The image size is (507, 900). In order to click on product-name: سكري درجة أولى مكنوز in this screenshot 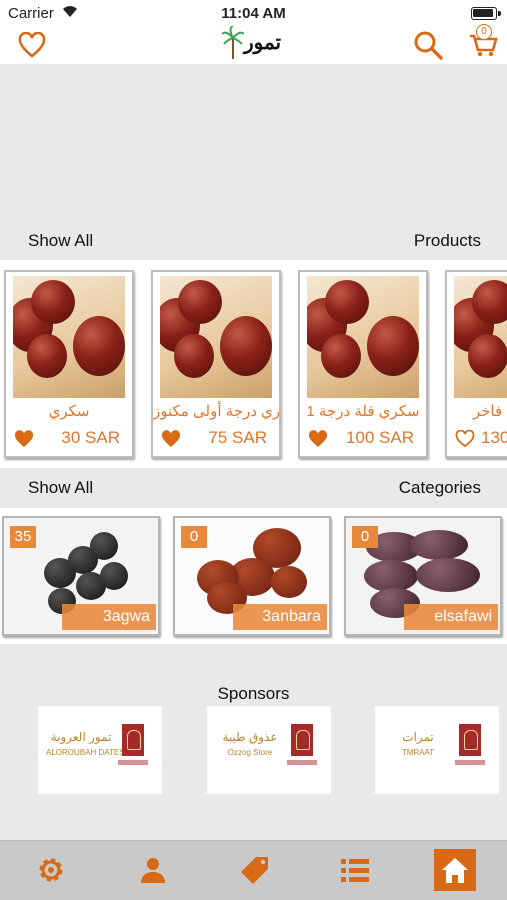, I will do `click(217, 411)`.